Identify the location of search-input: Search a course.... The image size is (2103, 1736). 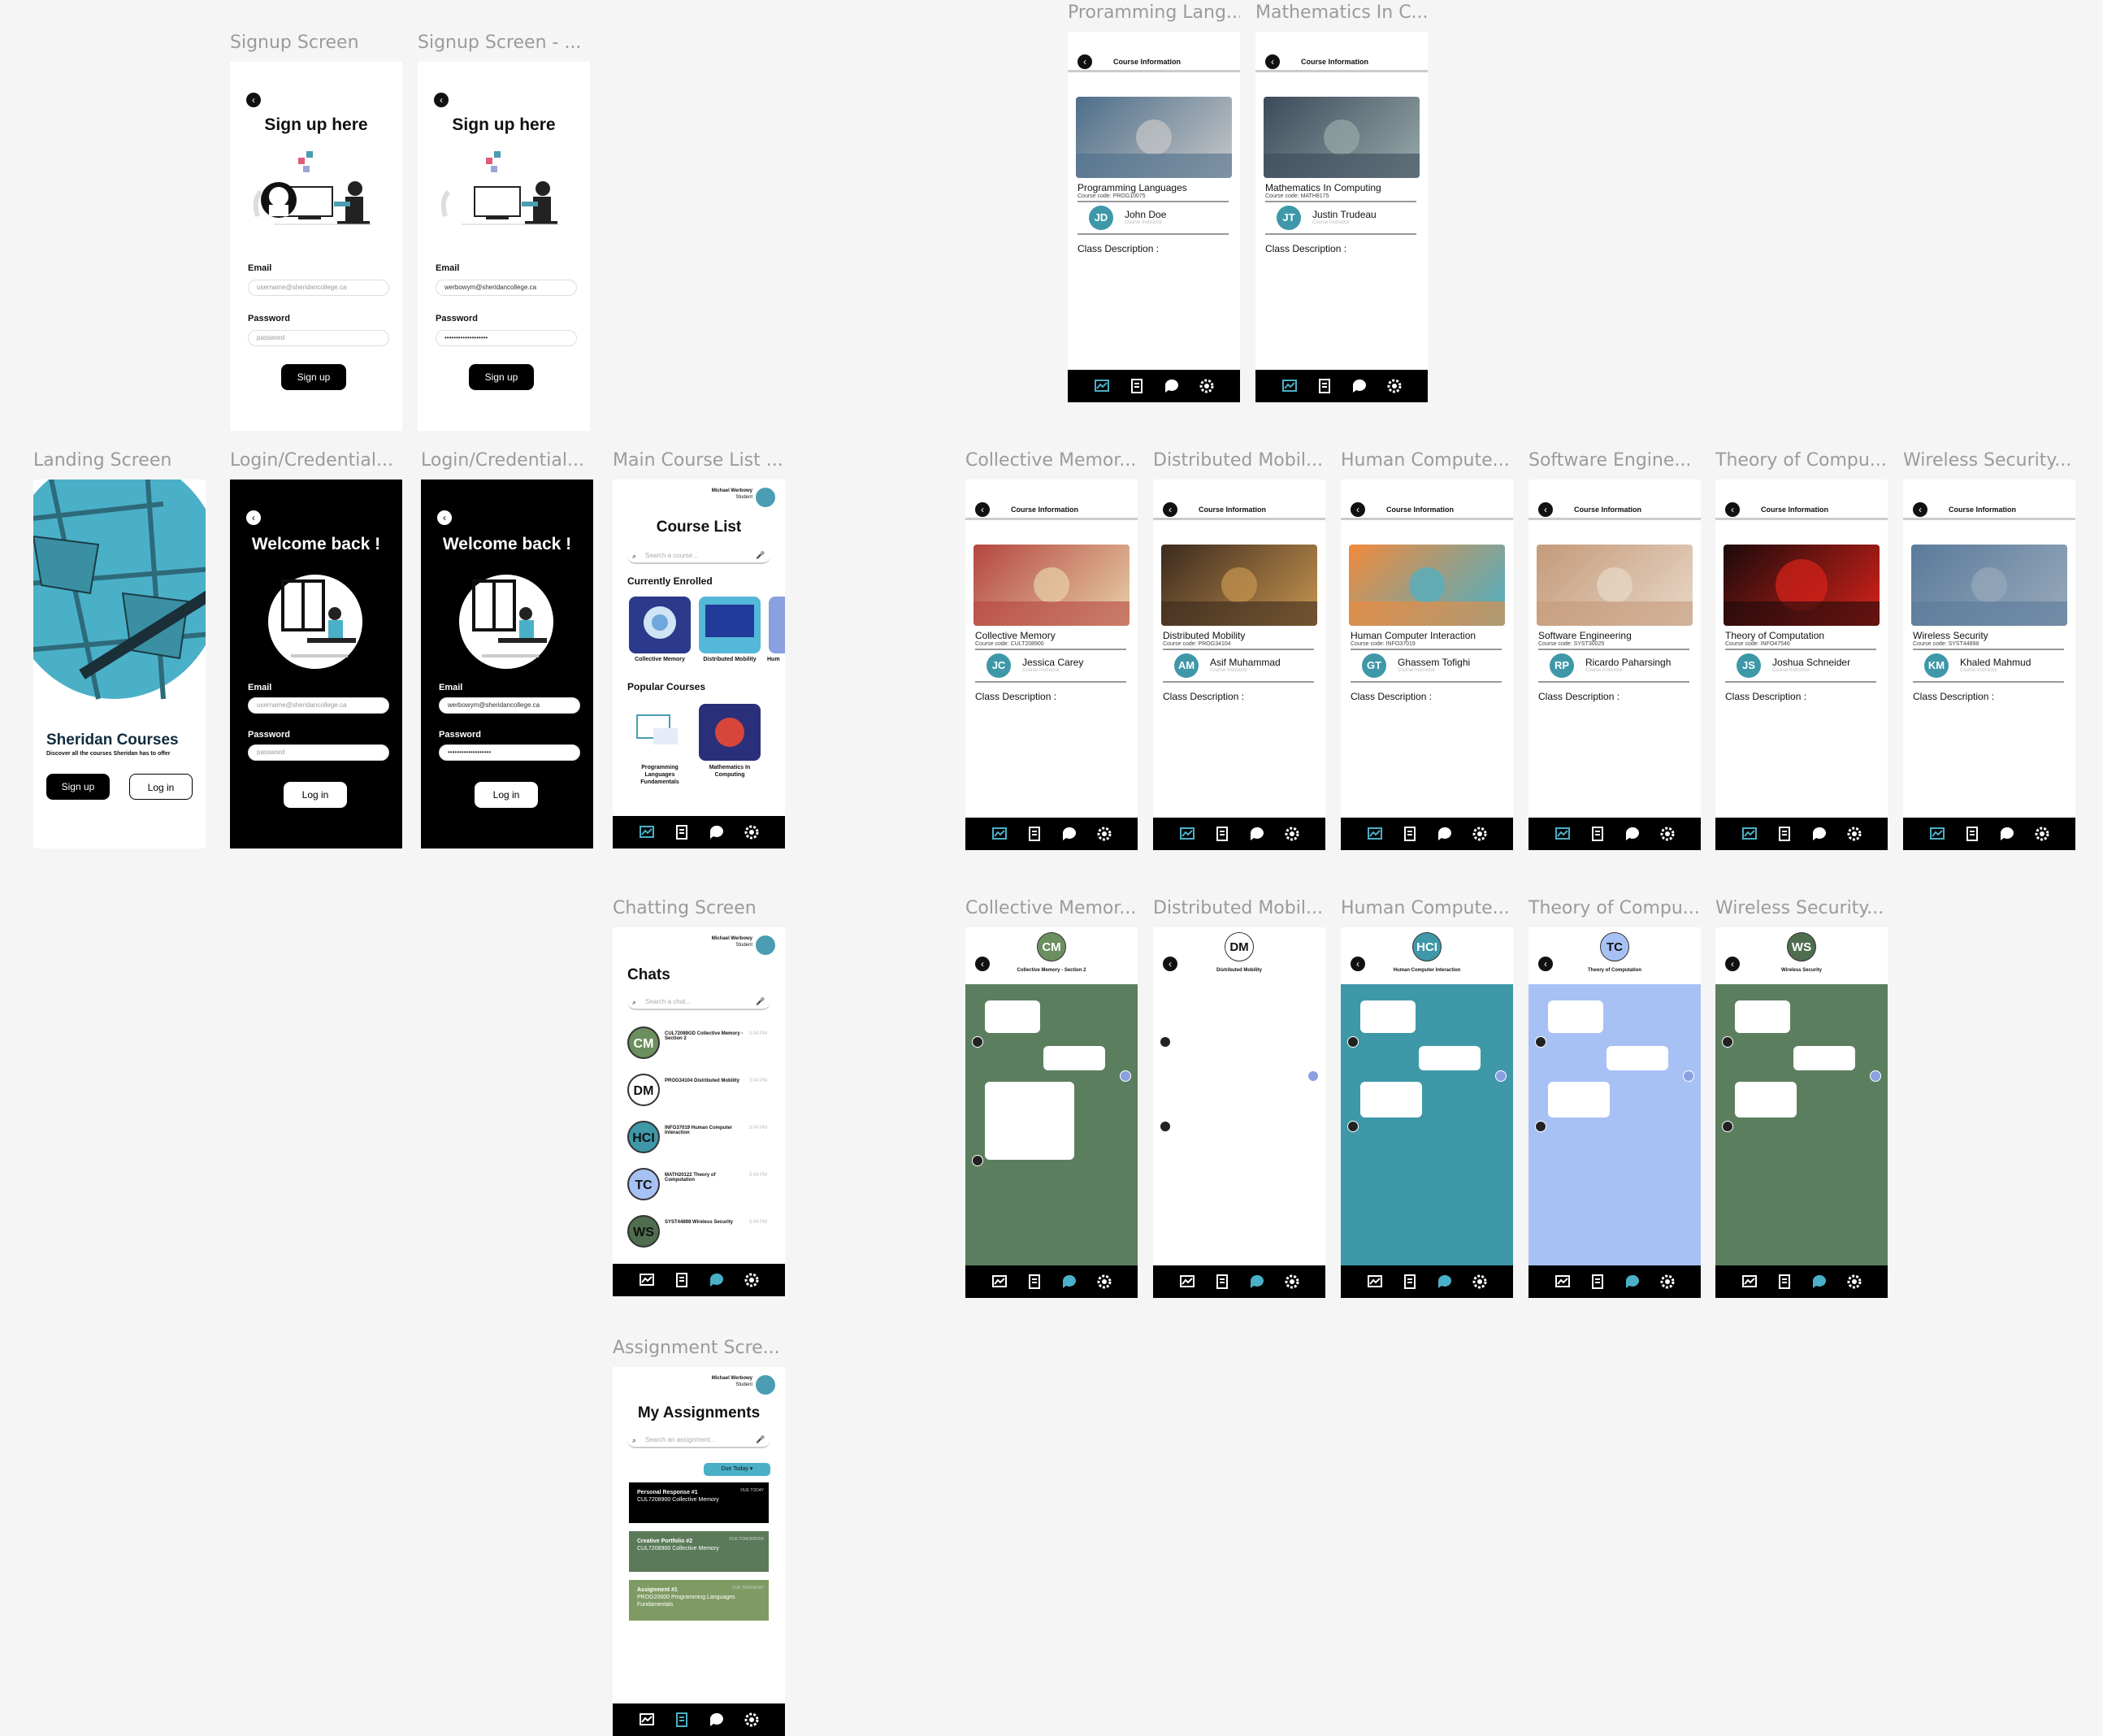
(698, 556).